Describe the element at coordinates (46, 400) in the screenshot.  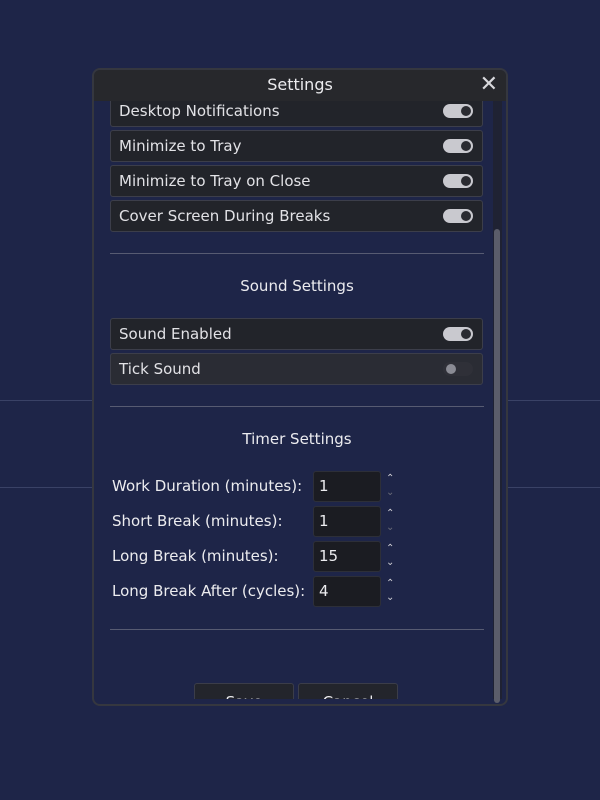
I see `background-divider-left` at that location.